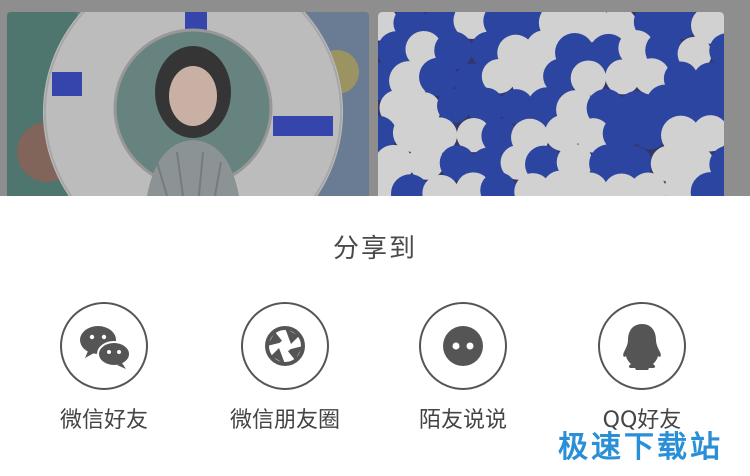 The width and height of the screenshot is (750, 476). I want to click on share-label: 陌友说说, so click(462, 420).